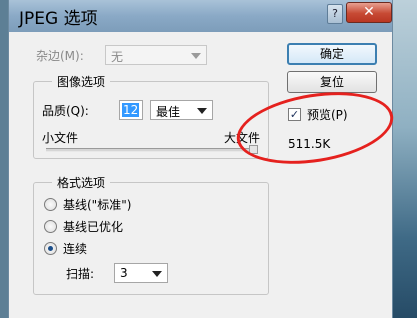  I want to click on close-button: ✕, so click(369, 12).